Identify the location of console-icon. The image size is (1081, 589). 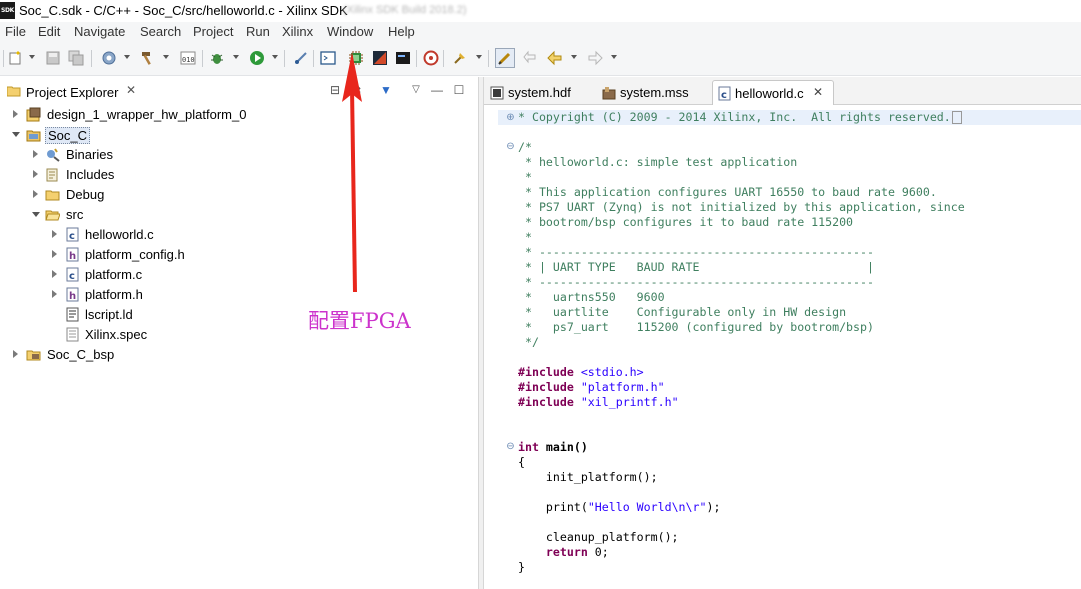
(403, 58).